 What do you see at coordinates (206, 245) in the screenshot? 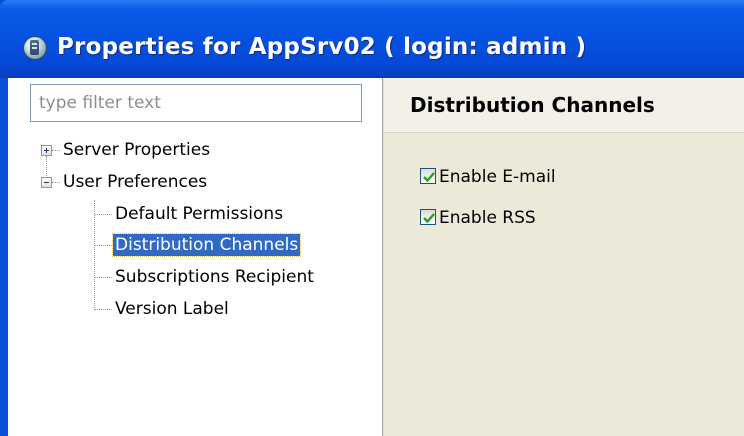
I see `tree-item-distribution-channels: Distribution Channels` at bounding box center [206, 245].